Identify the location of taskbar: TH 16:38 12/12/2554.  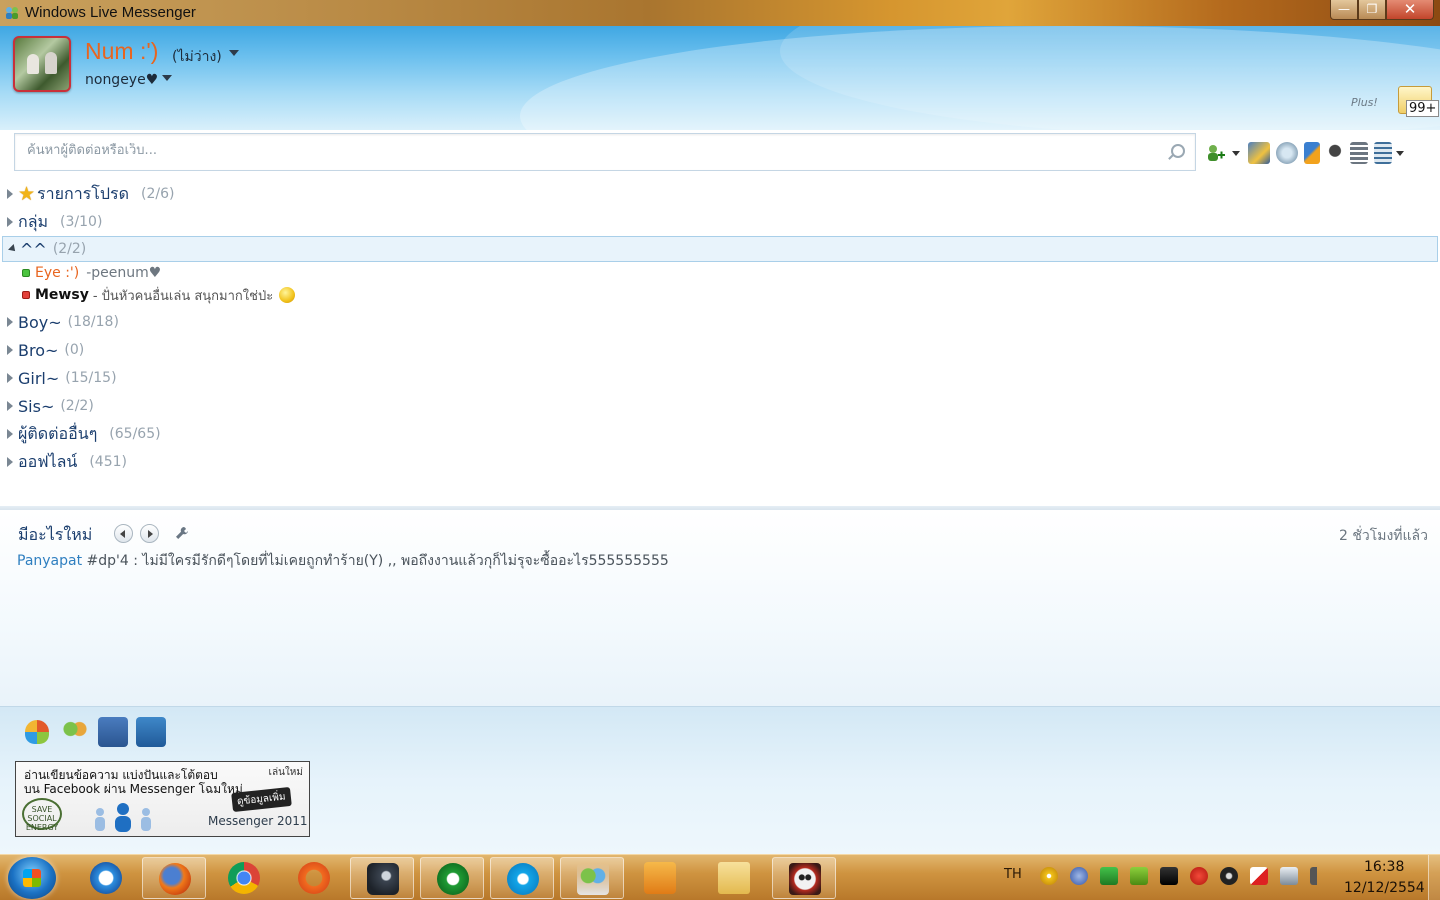
(720, 877).